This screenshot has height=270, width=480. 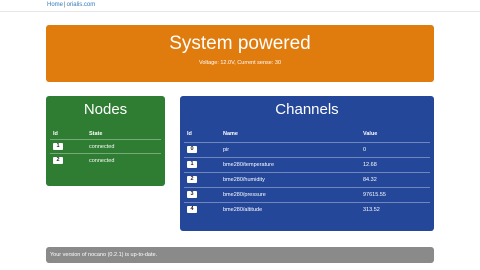 What do you see at coordinates (105, 109) in the screenshot?
I see `nodes-title: Nodes` at bounding box center [105, 109].